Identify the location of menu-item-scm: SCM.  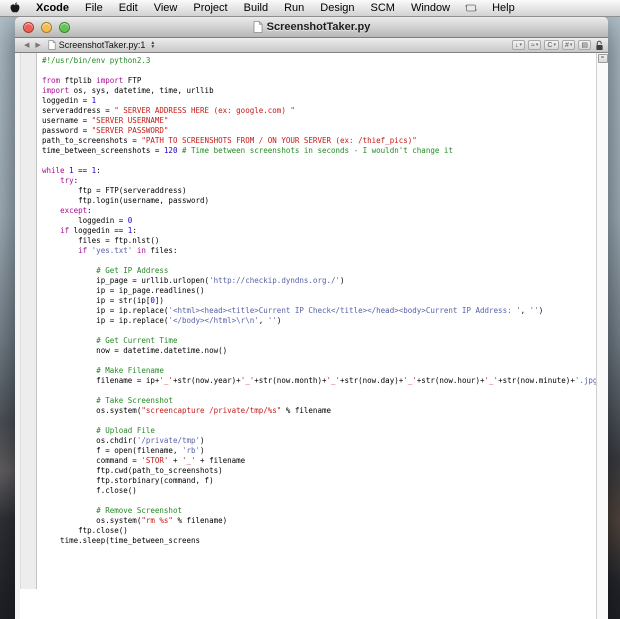
(383, 8).